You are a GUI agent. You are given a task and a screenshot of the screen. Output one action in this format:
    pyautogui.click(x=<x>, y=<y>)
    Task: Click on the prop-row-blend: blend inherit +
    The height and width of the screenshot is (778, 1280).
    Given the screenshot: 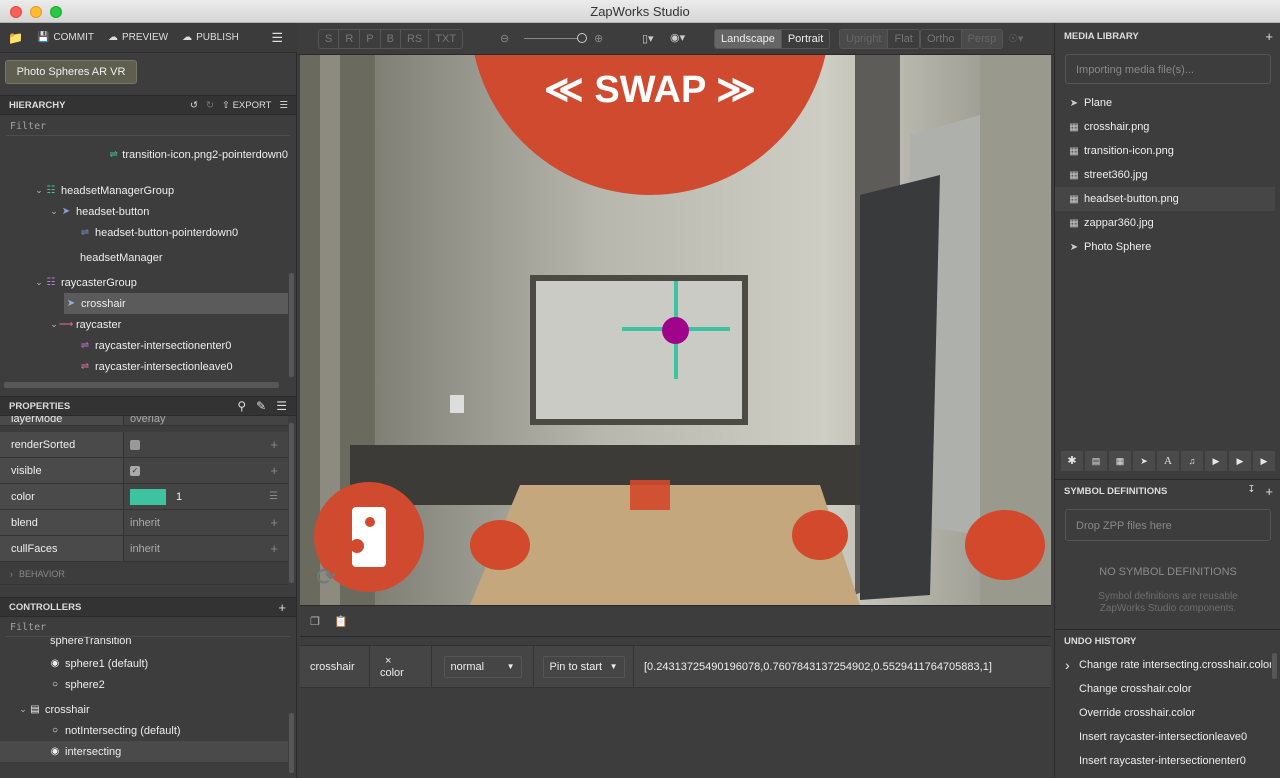 What is the action you would take?
    pyautogui.click(x=144, y=523)
    